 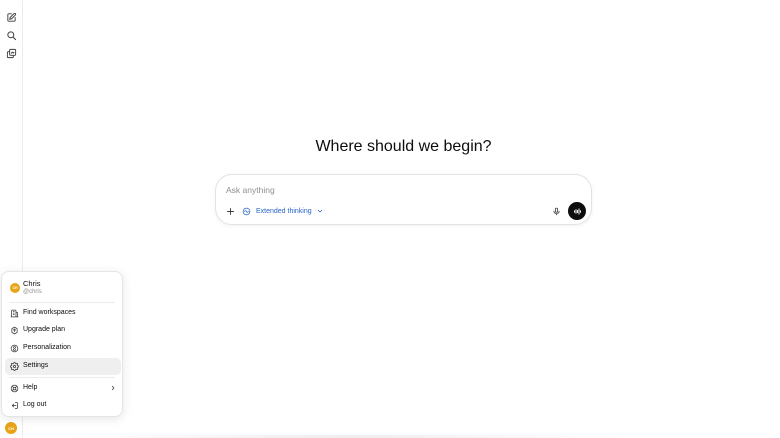 I want to click on extended-thinking-selector: Extended thinking, so click(x=282, y=211).